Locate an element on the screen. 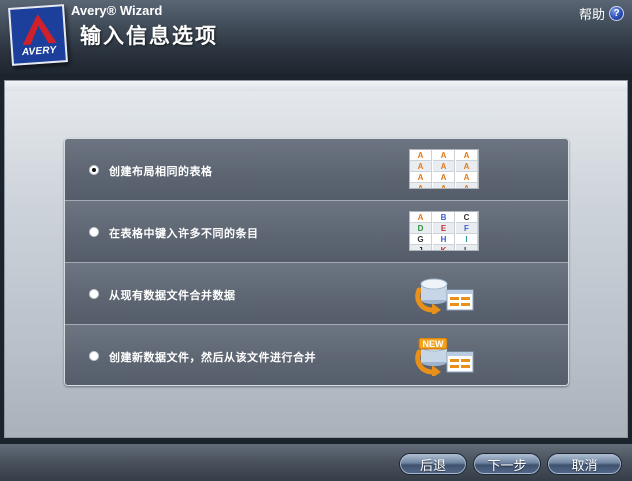 This screenshot has height=481, width=632. new-database-merge-icon: NEW is located at coordinates (445, 358).